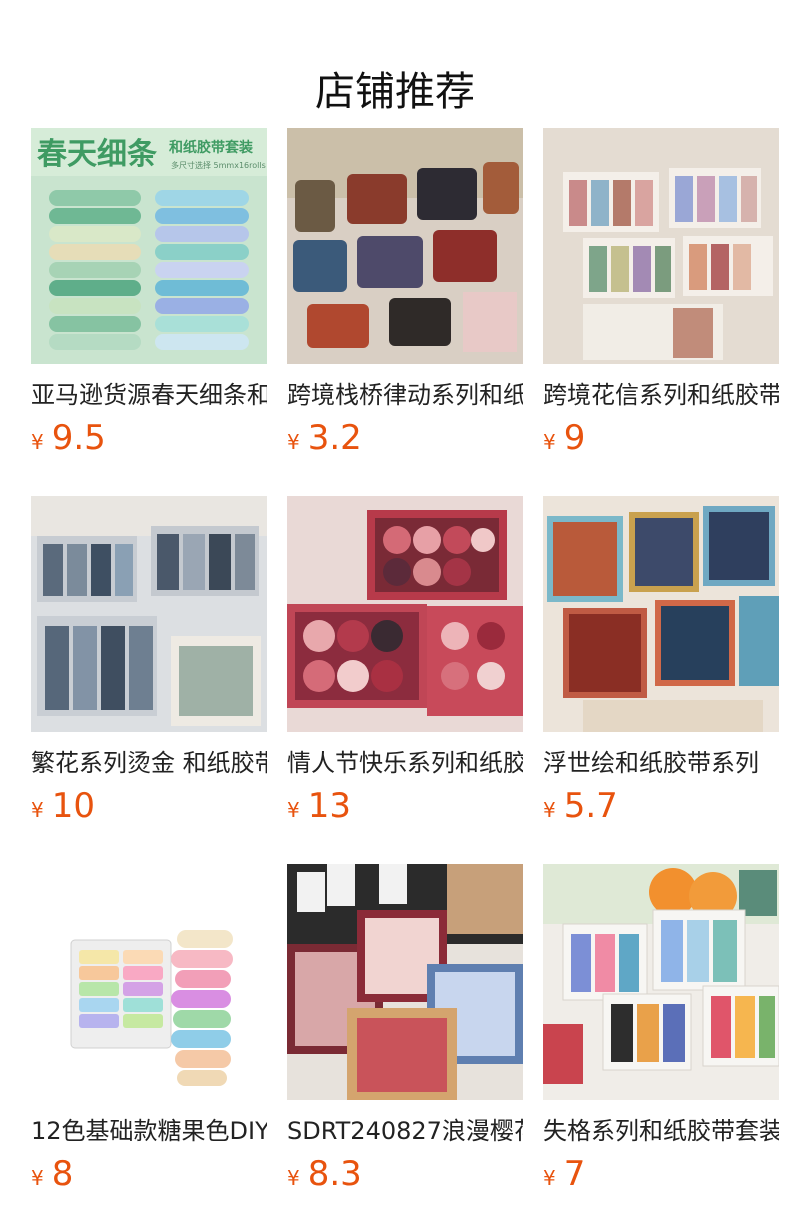 The height and width of the screenshot is (1232, 790). I want to click on price-value: 9.5, so click(78, 438).